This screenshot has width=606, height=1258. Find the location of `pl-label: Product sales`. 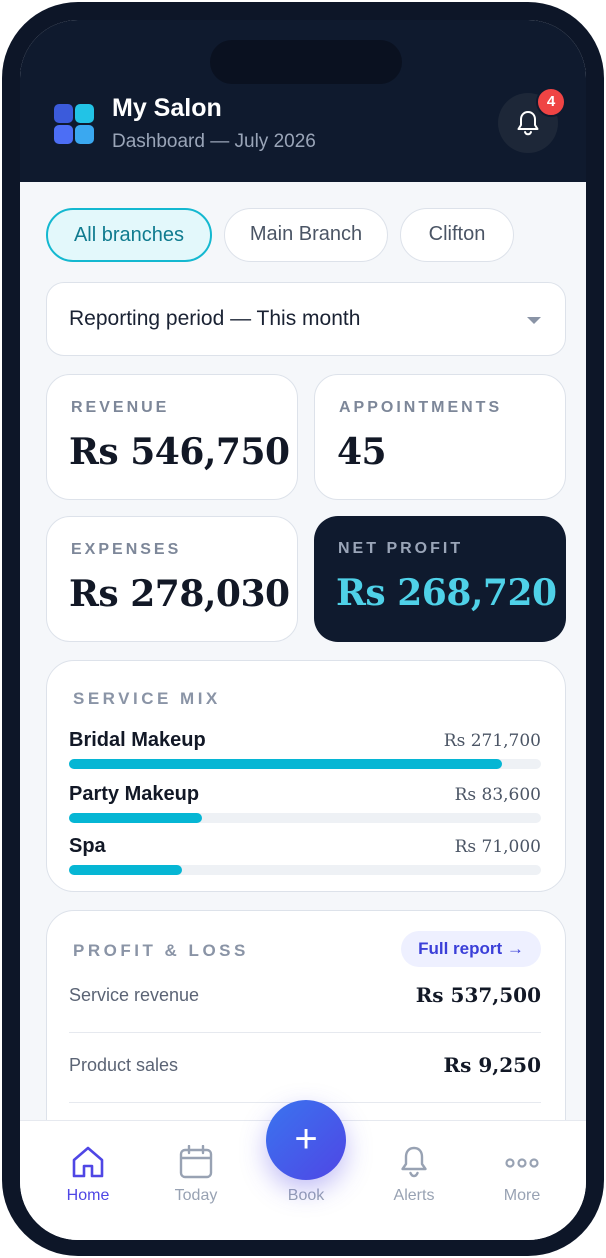

pl-label: Product sales is located at coordinates (124, 1065).